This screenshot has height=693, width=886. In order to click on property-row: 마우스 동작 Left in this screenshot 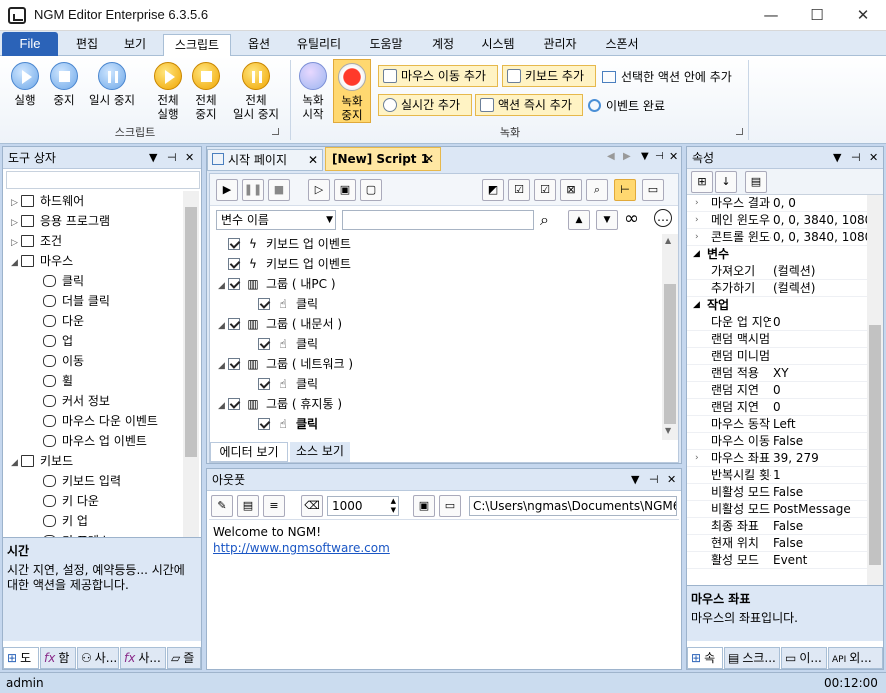, I will do `click(777, 424)`.